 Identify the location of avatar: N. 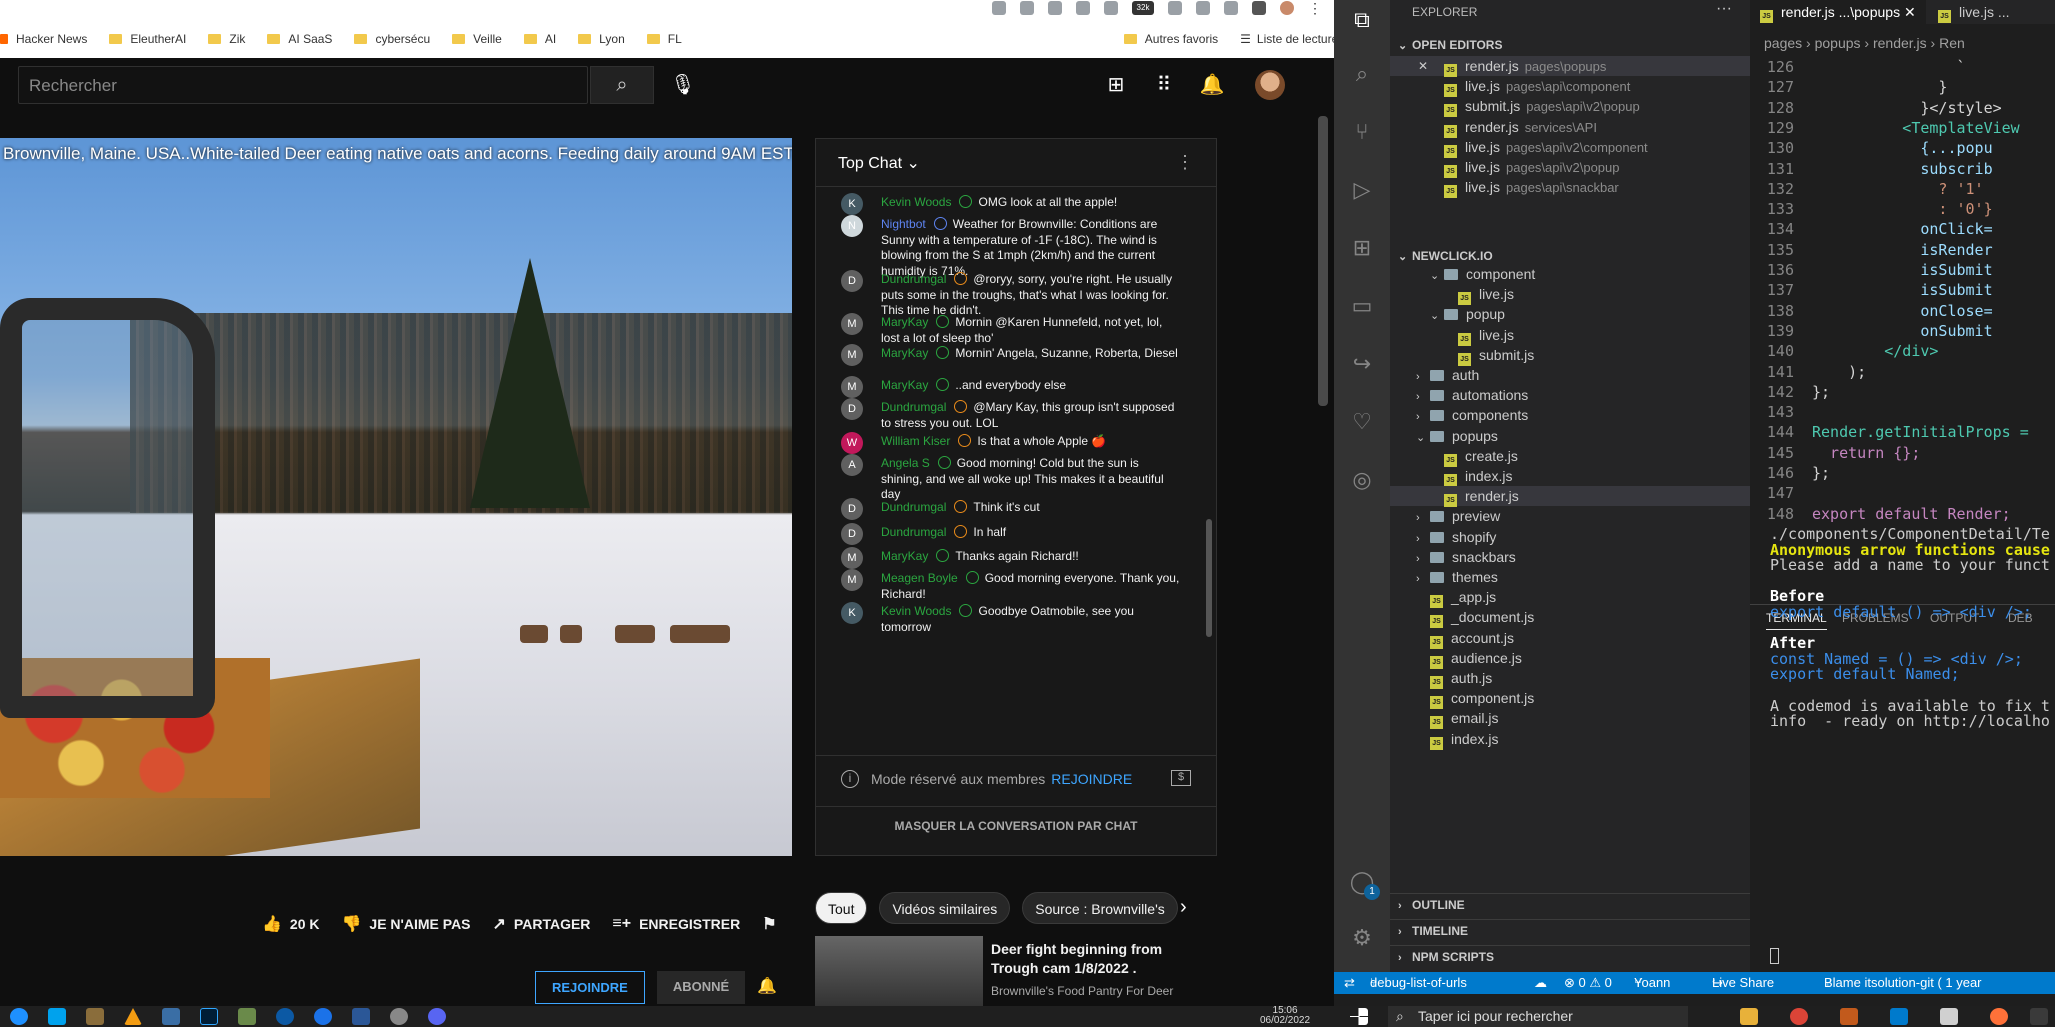
(852, 226).